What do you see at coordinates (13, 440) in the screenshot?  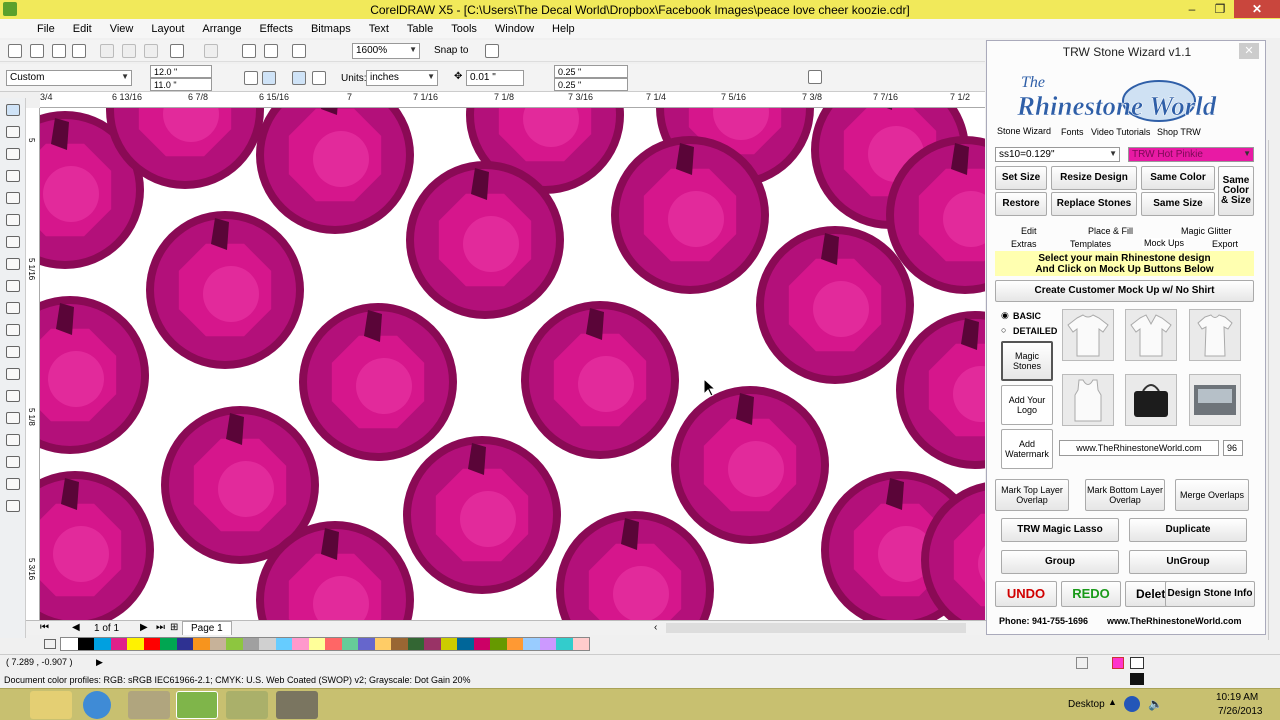 I see `eyedropper-tool-icon` at bounding box center [13, 440].